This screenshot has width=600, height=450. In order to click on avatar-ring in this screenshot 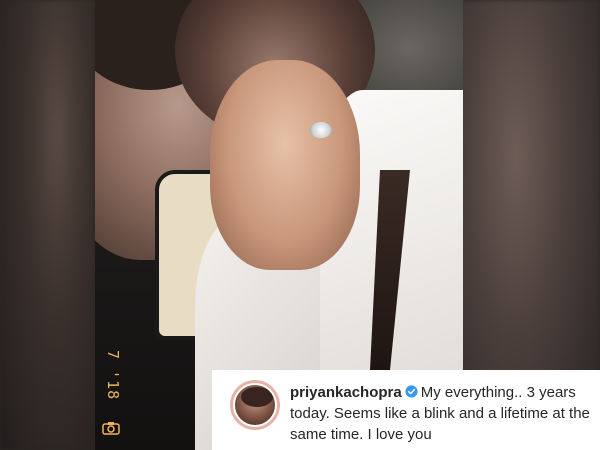, I will do `click(255, 405)`.